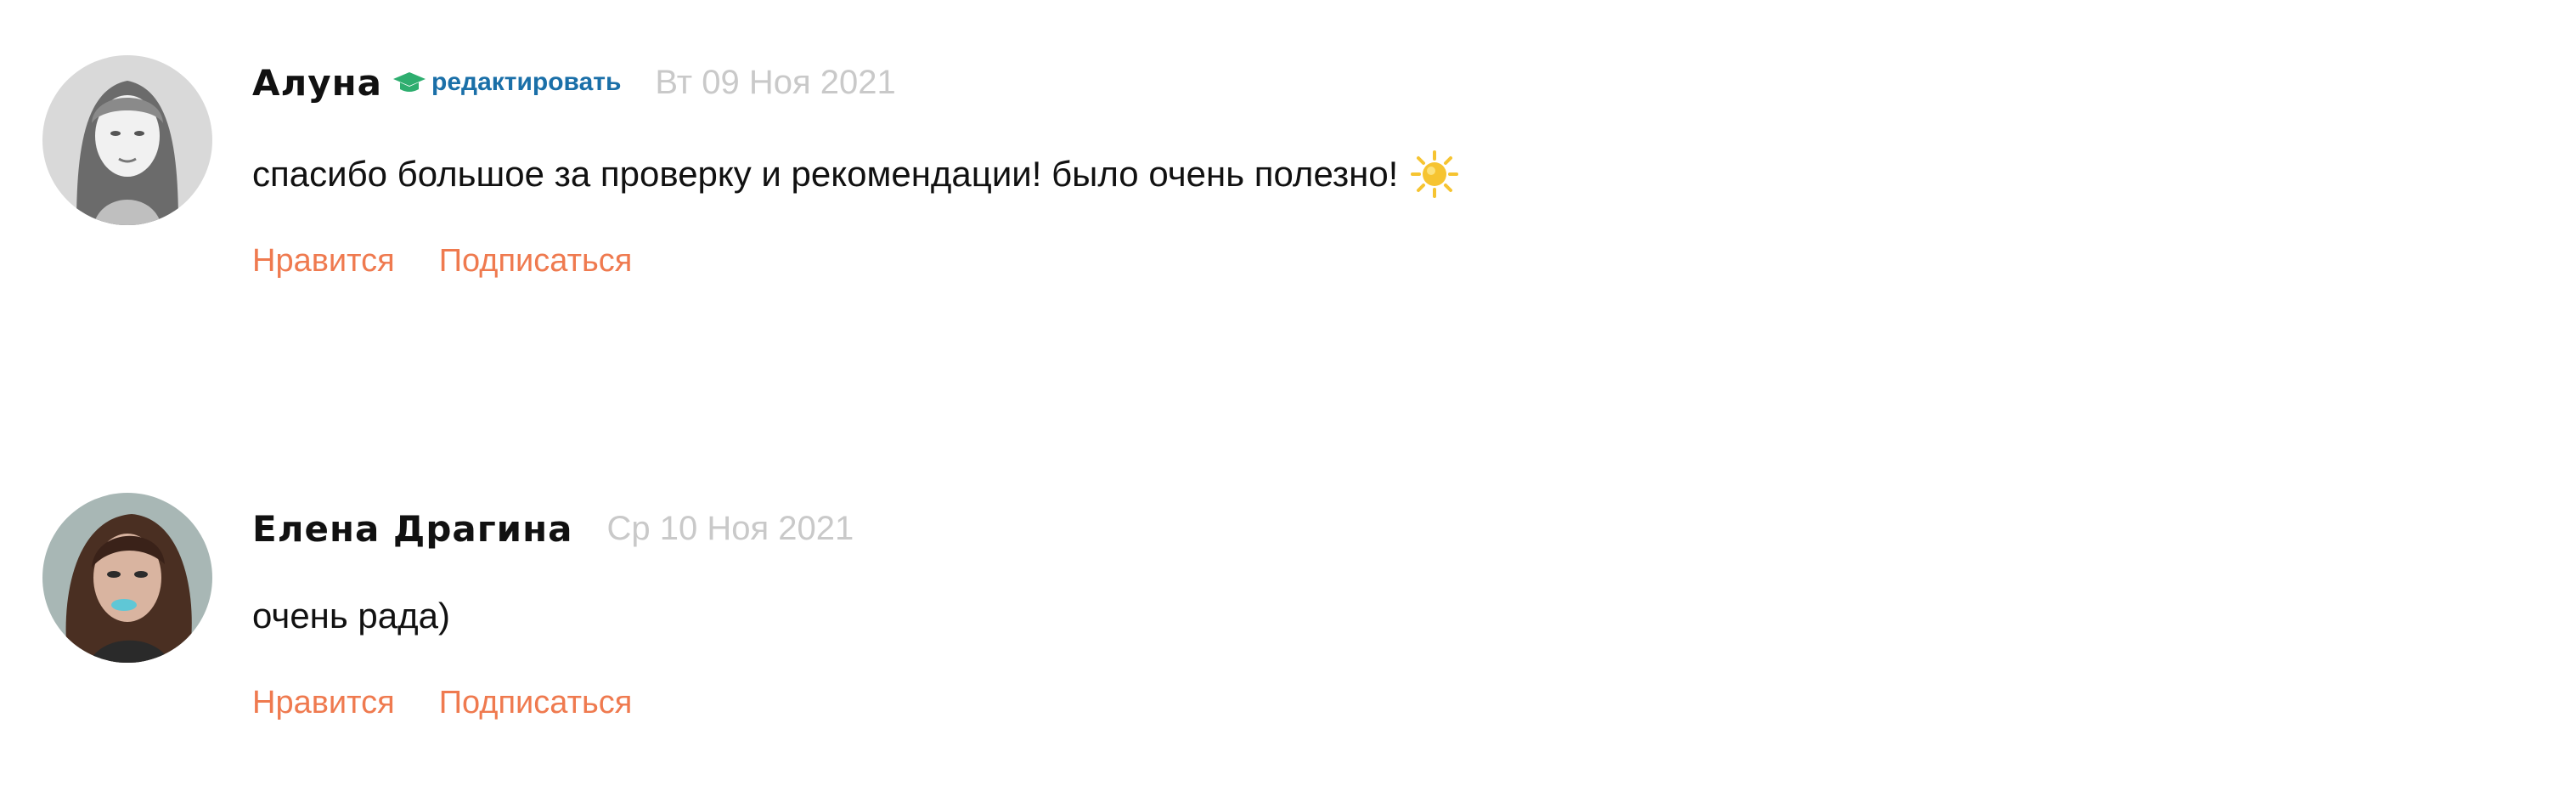  I want to click on author-name: Алуна, so click(317, 83).